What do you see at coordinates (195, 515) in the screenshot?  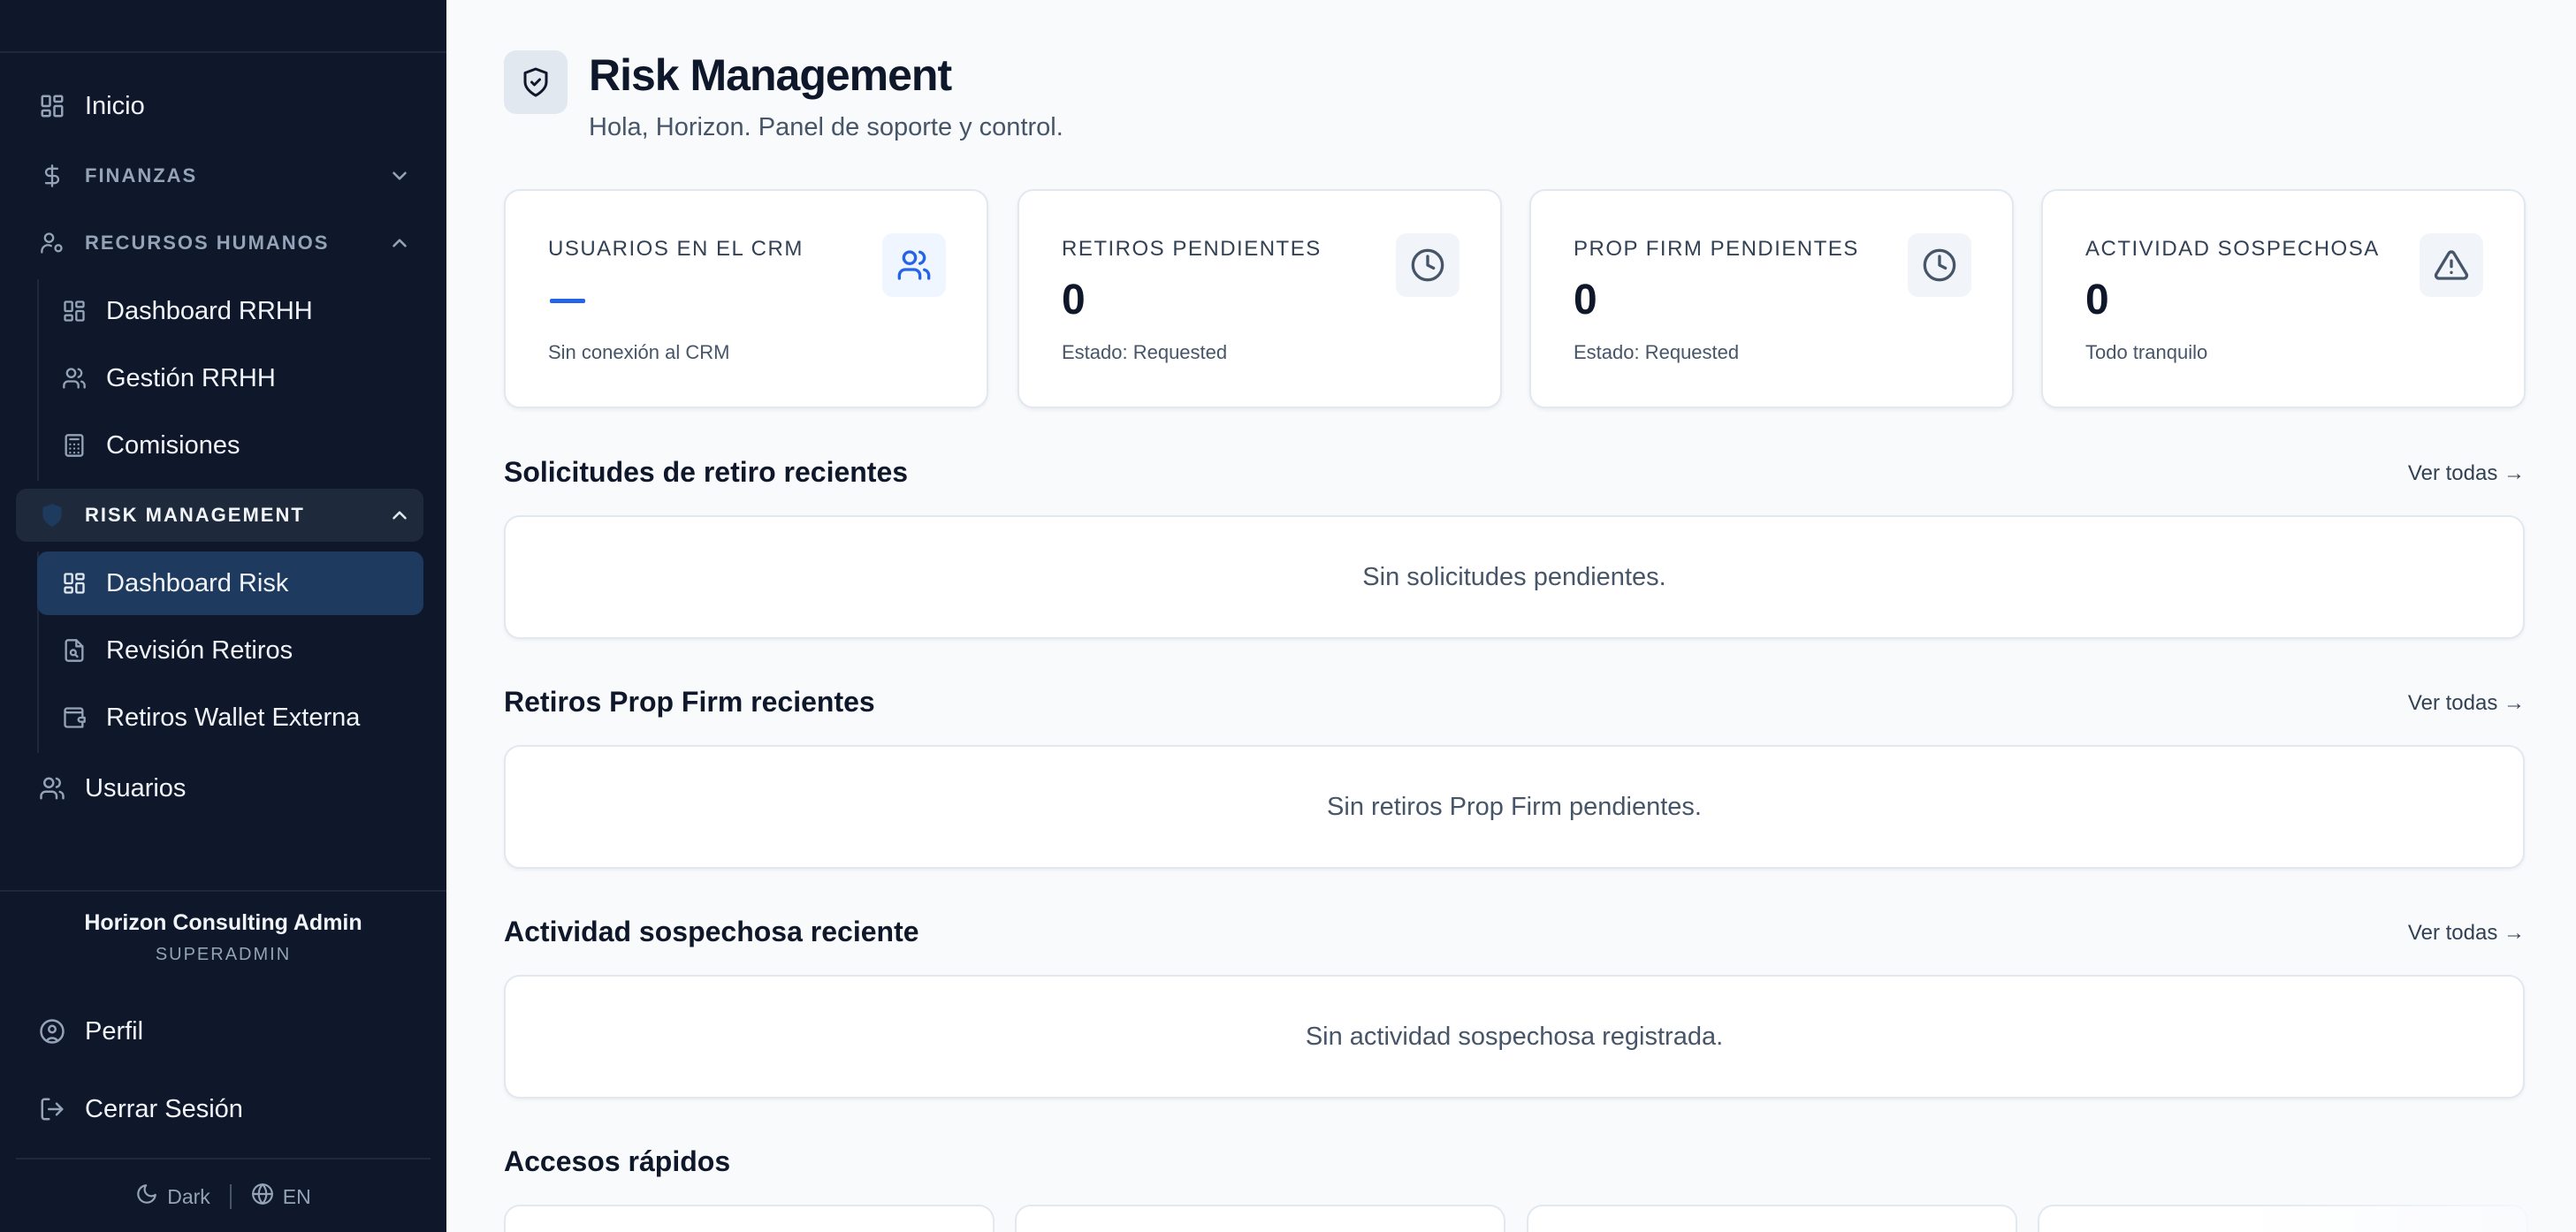 I see `section-label: RISK MANAGEMENT` at bounding box center [195, 515].